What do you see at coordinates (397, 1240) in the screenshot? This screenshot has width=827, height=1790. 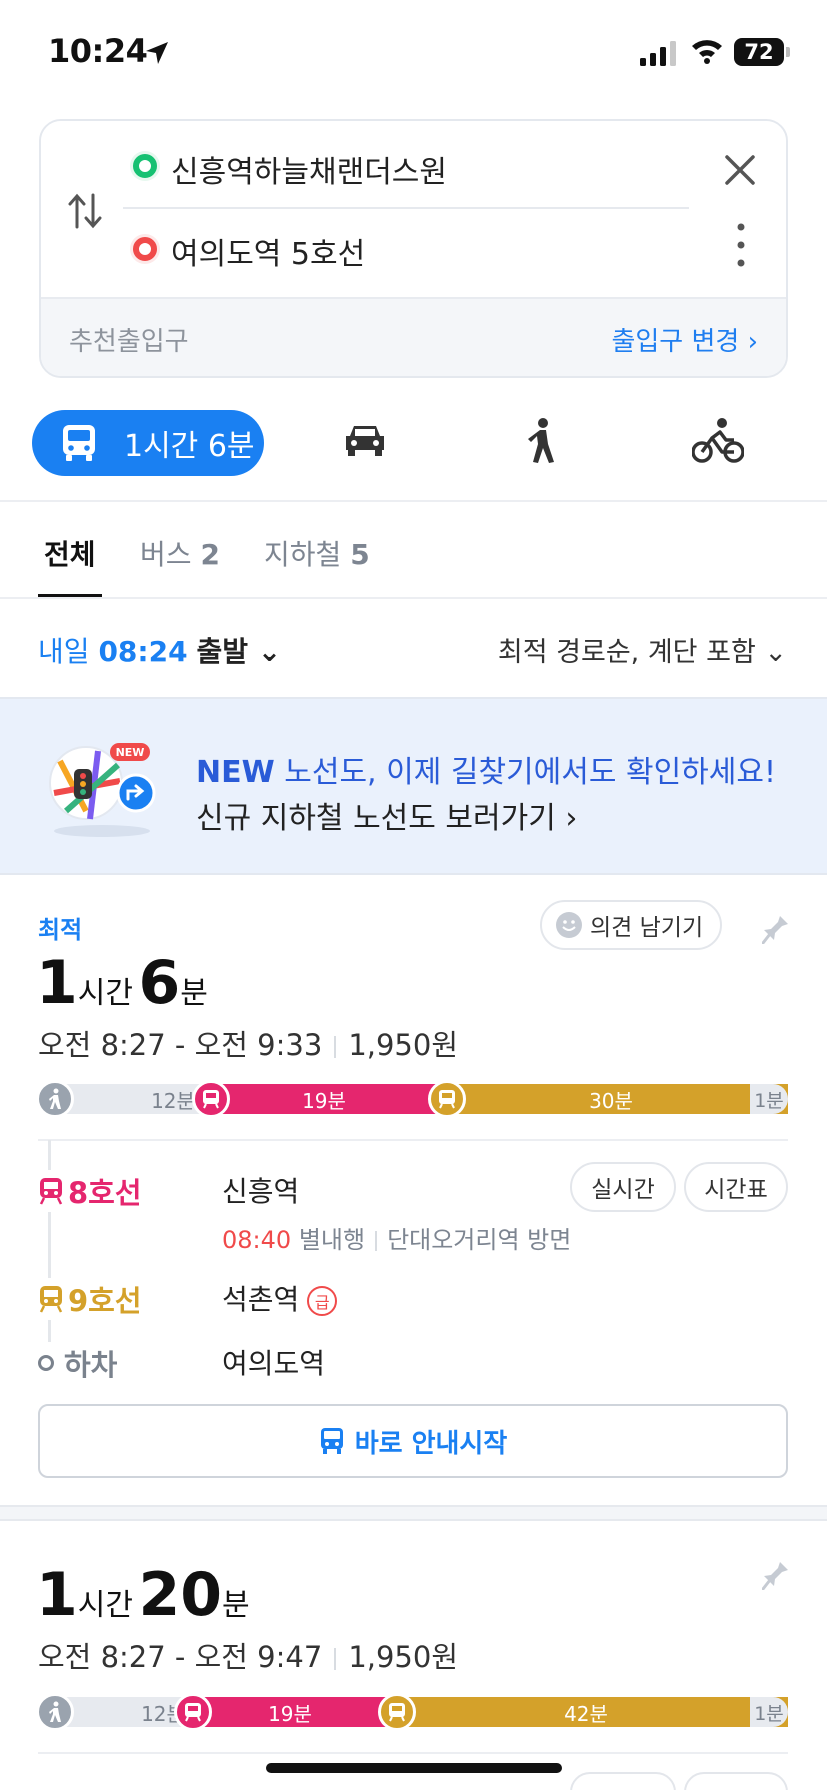 I see `next-train-info: 08:40 별내행 단대오거리역 방면` at bounding box center [397, 1240].